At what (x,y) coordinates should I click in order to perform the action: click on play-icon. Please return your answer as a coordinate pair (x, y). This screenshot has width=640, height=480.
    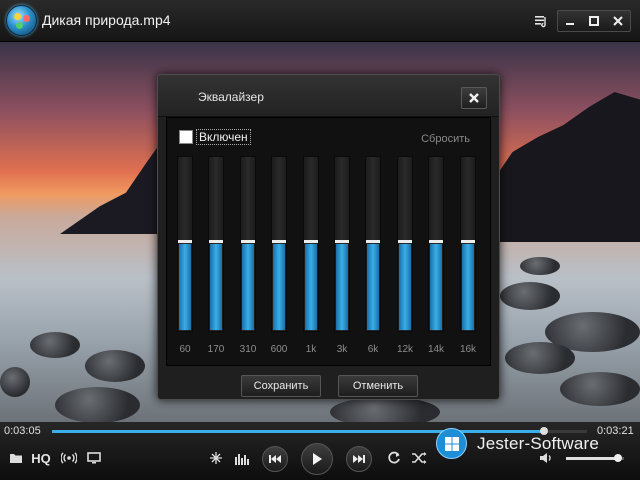
    Looking at the image, I should click on (317, 459).